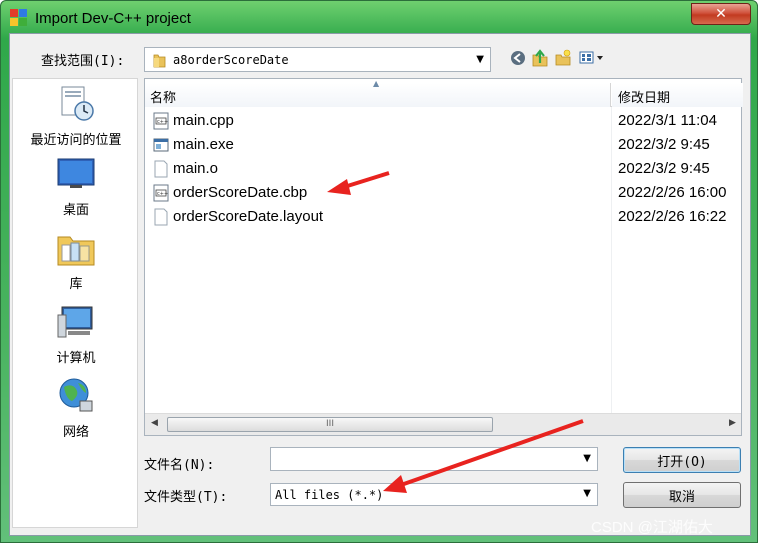 The width and height of the screenshot is (758, 543). Describe the element at coordinates (179, 465) in the screenshot. I see `filename-label: 文件名(N):` at that location.